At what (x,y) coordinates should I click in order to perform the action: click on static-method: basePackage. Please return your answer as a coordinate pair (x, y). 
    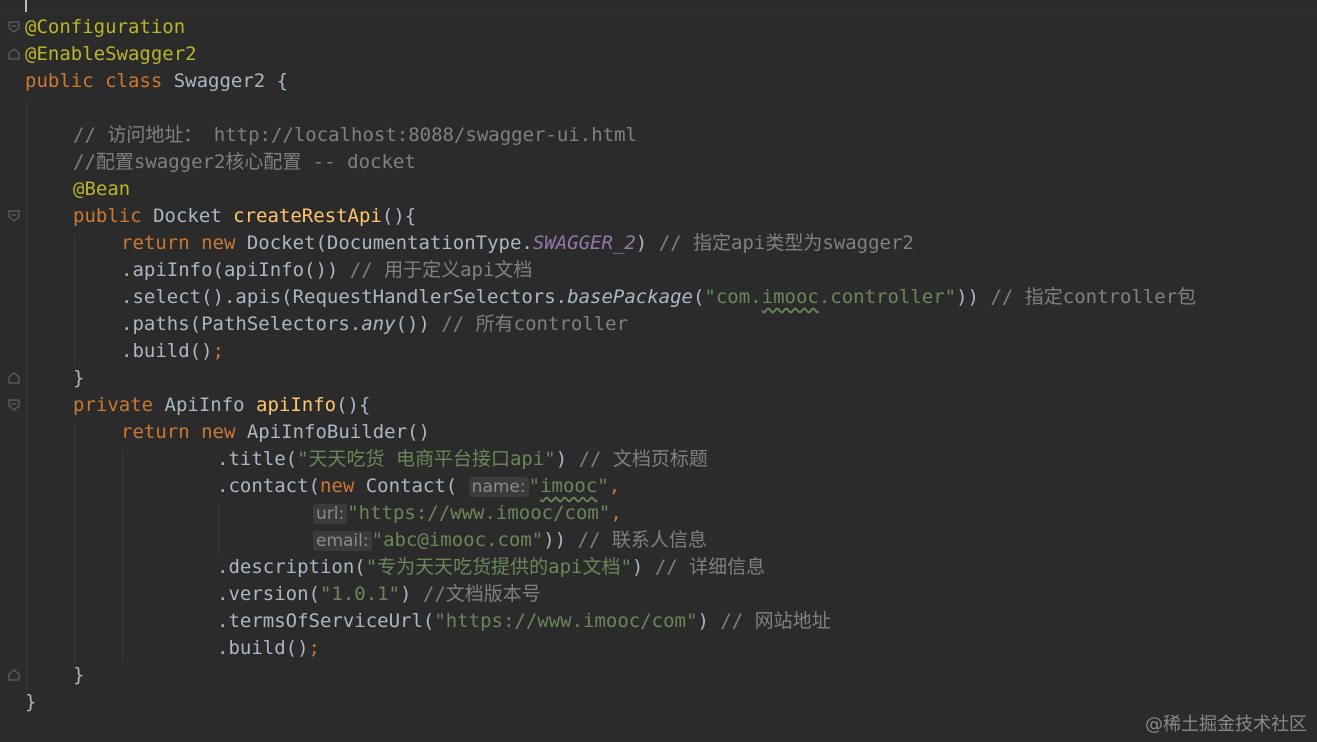
    Looking at the image, I should click on (630, 297).